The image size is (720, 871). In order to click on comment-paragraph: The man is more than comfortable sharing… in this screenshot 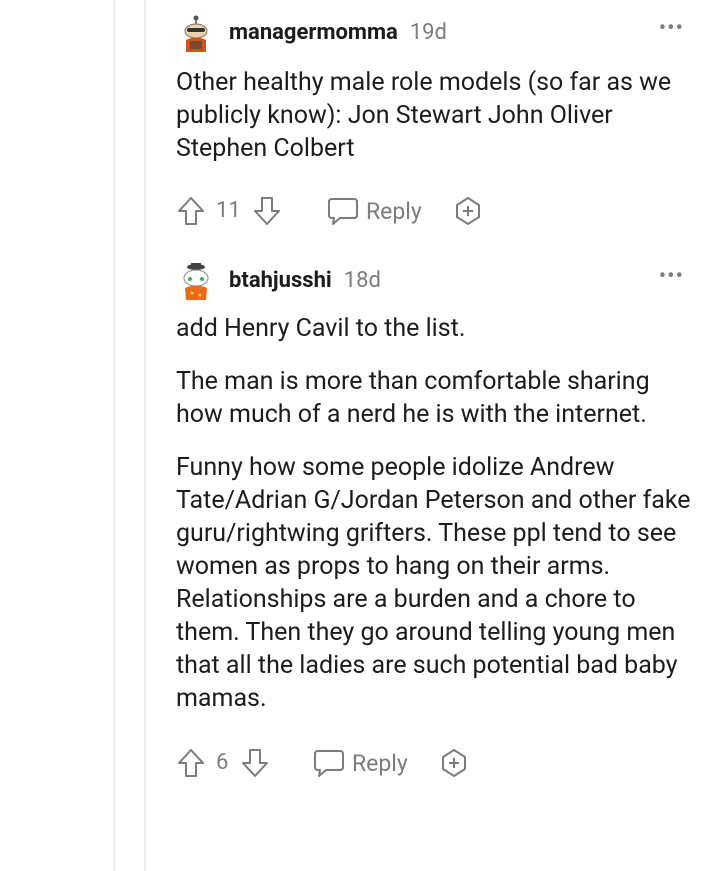, I will do `click(413, 398)`.